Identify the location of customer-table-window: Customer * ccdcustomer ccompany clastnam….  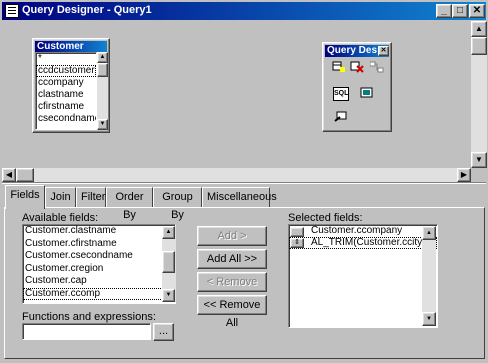
(71, 85).